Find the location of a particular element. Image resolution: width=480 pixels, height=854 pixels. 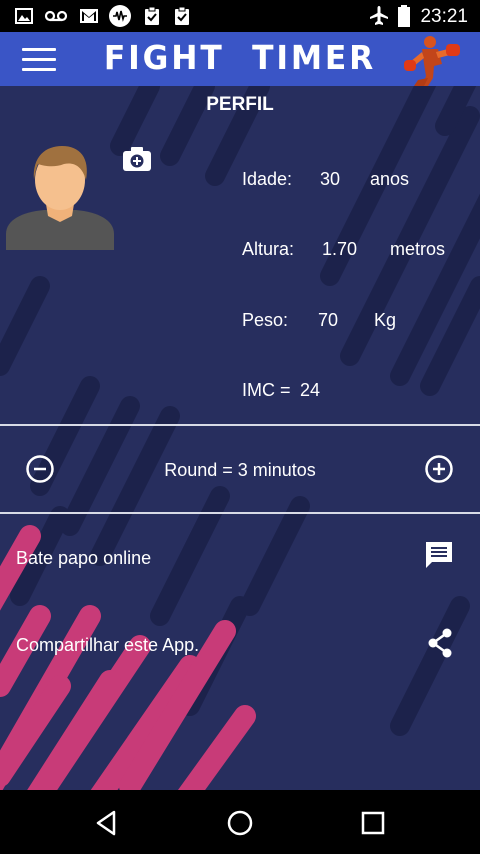

gallery-icon is located at coordinates (24, 16).